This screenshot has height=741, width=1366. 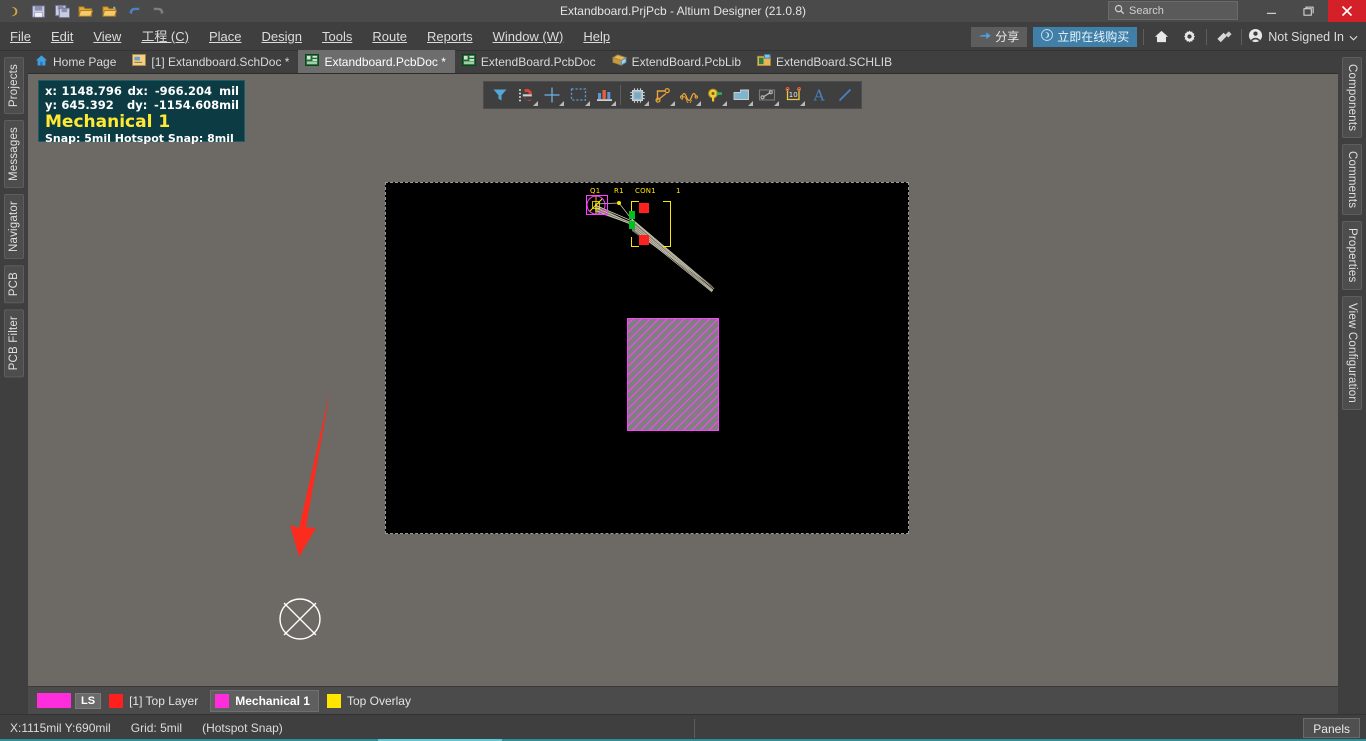 What do you see at coordinates (14, 284) in the screenshot?
I see `sidebar-item-pcb: PCB` at bounding box center [14, 284].